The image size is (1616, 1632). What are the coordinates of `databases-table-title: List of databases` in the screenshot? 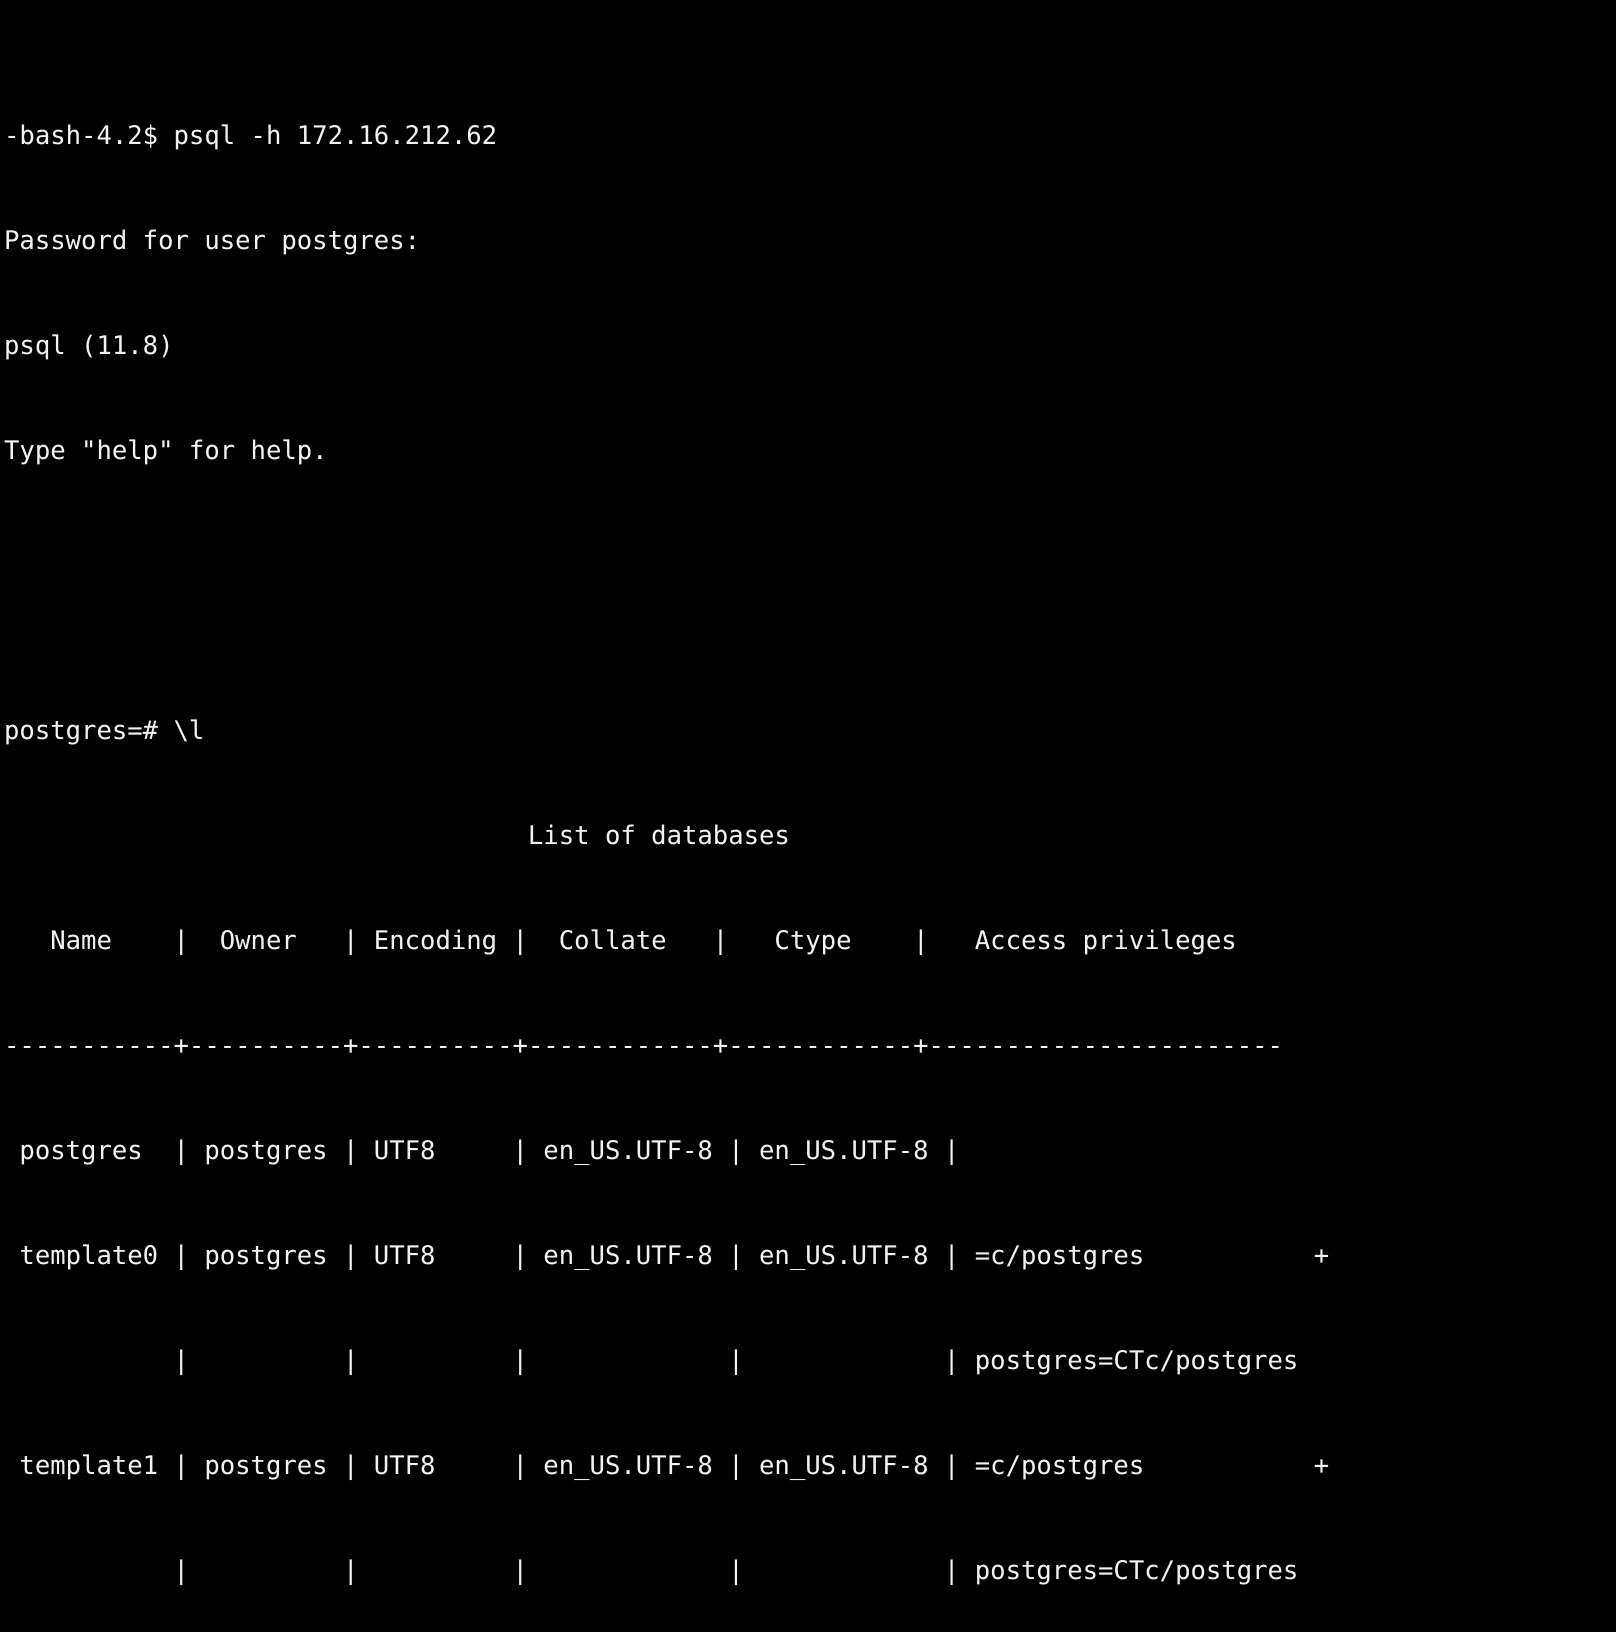 It's located at (397, 836).